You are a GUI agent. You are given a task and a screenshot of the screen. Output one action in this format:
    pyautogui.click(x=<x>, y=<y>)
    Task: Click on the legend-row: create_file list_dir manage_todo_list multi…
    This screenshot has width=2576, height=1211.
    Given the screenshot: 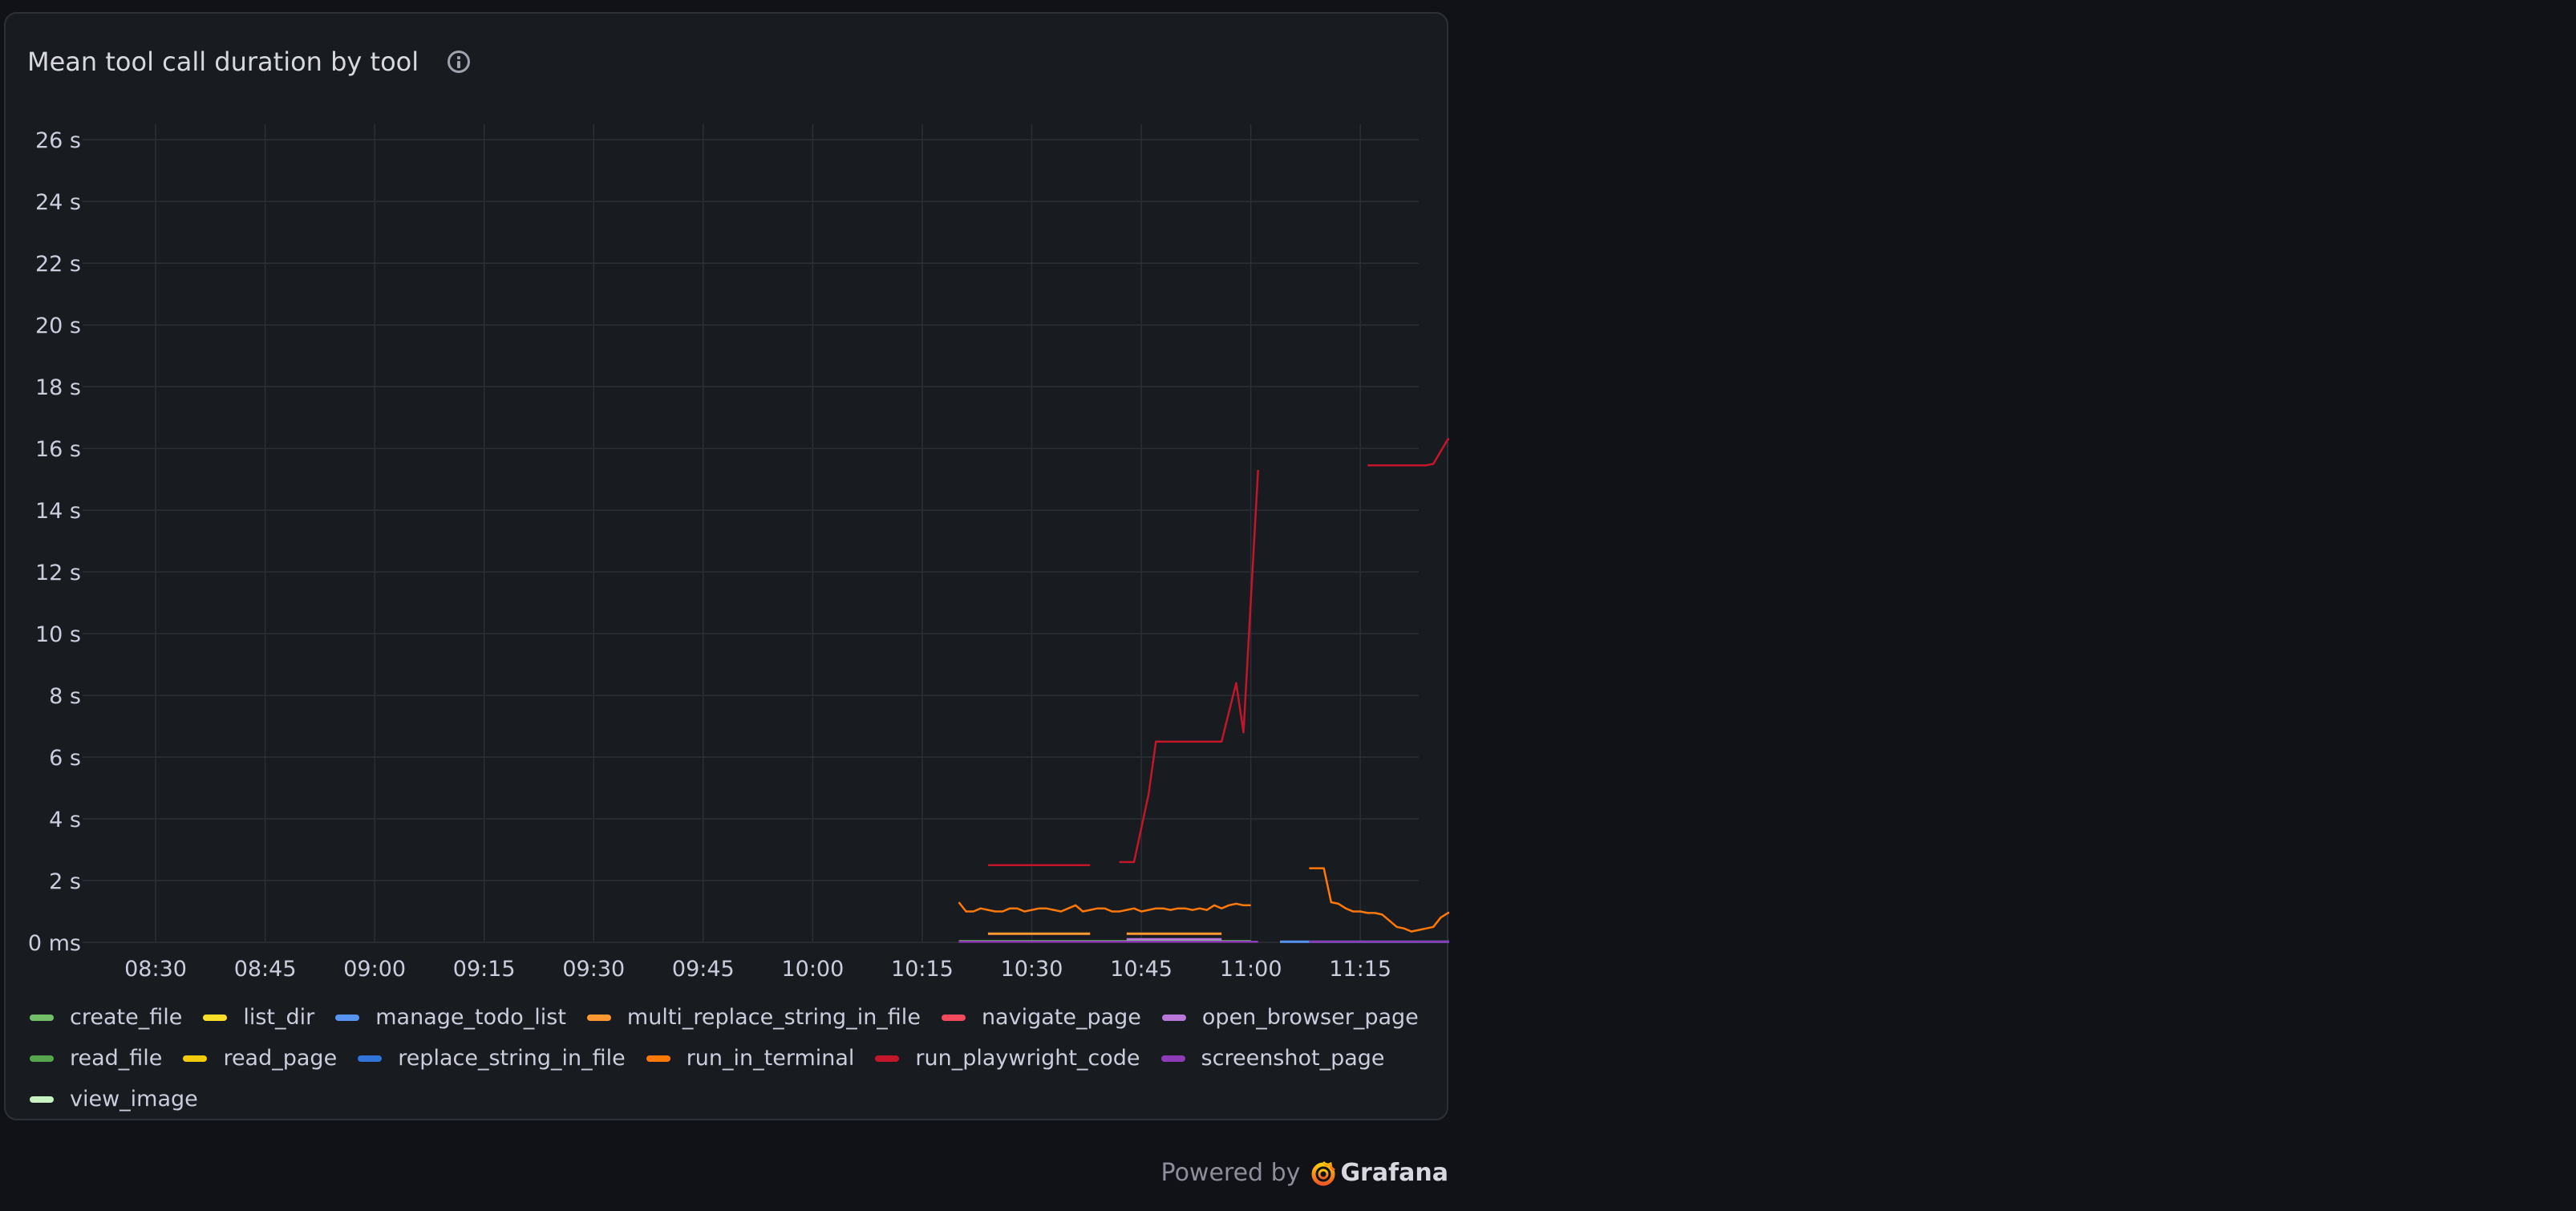 What is the action you would take?
    pyautogui.click(x=727, y=1018)
    